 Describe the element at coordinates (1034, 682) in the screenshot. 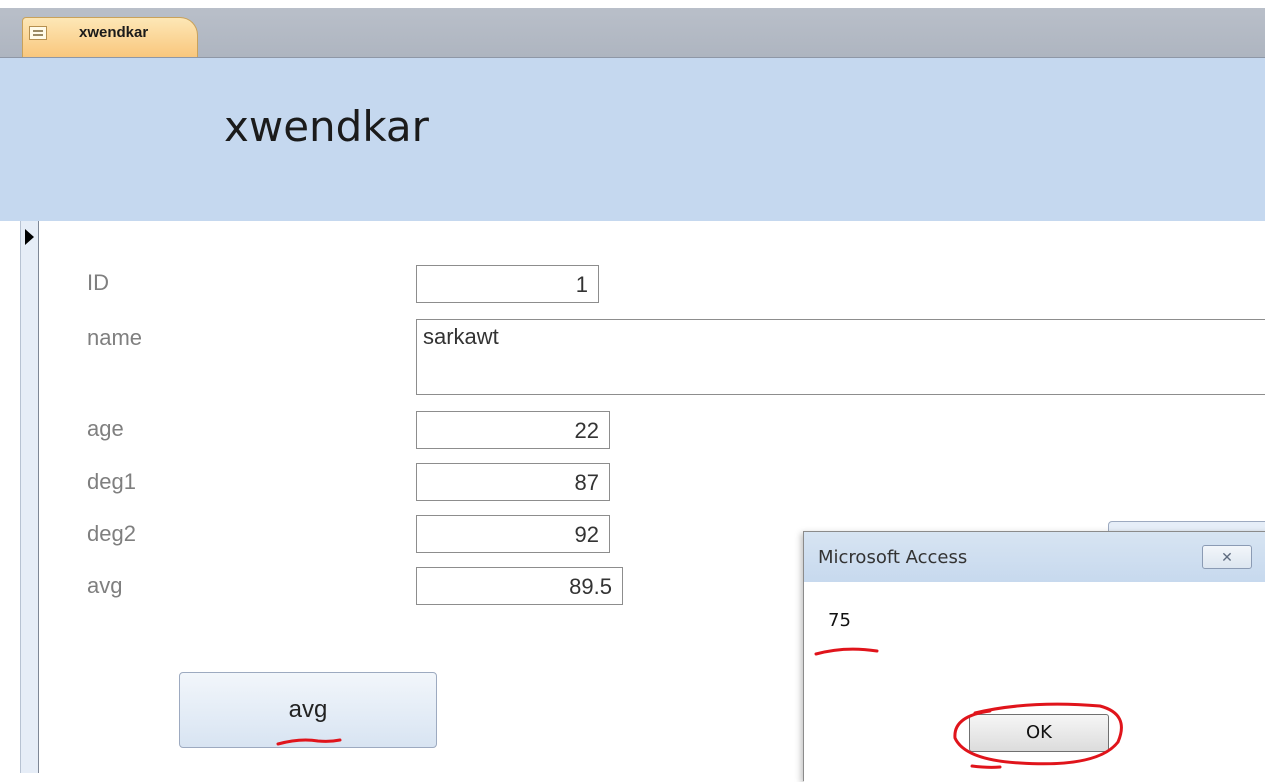

I see `dialog-body: 75 OK` at that location.